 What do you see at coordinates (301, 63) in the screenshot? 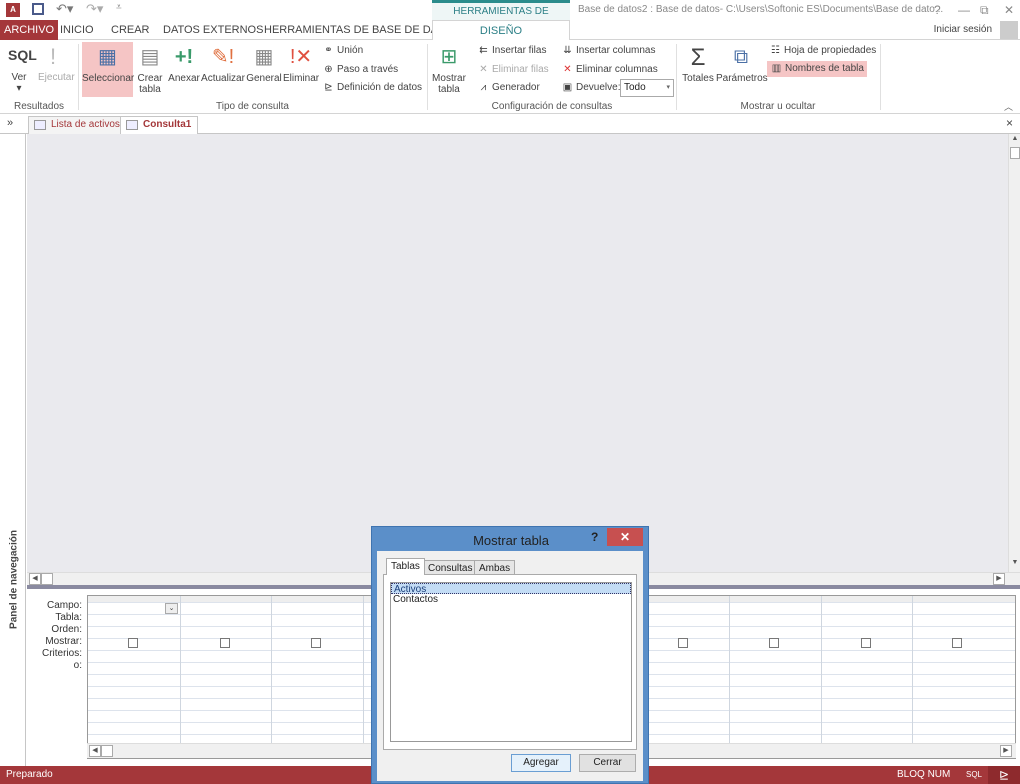
I see `eliminar-button: !✕ Eliminar` at bounding box center [301, 63].